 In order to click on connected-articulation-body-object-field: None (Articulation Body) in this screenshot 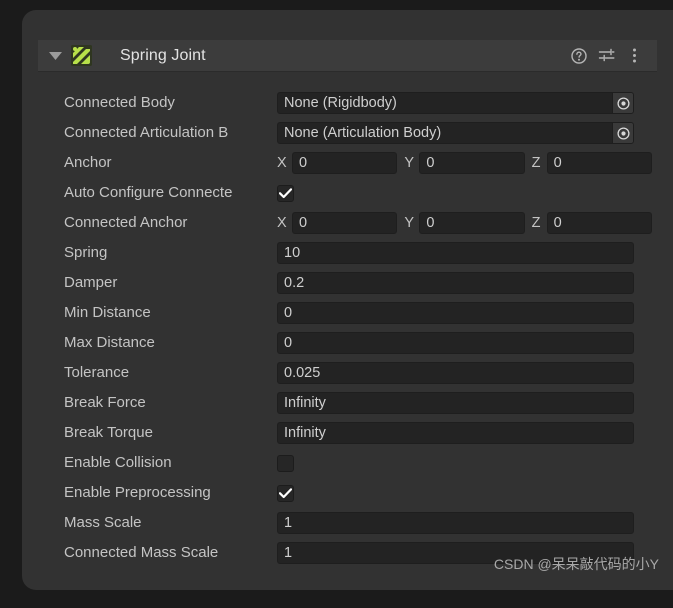, I will do `click(455, 133)`.